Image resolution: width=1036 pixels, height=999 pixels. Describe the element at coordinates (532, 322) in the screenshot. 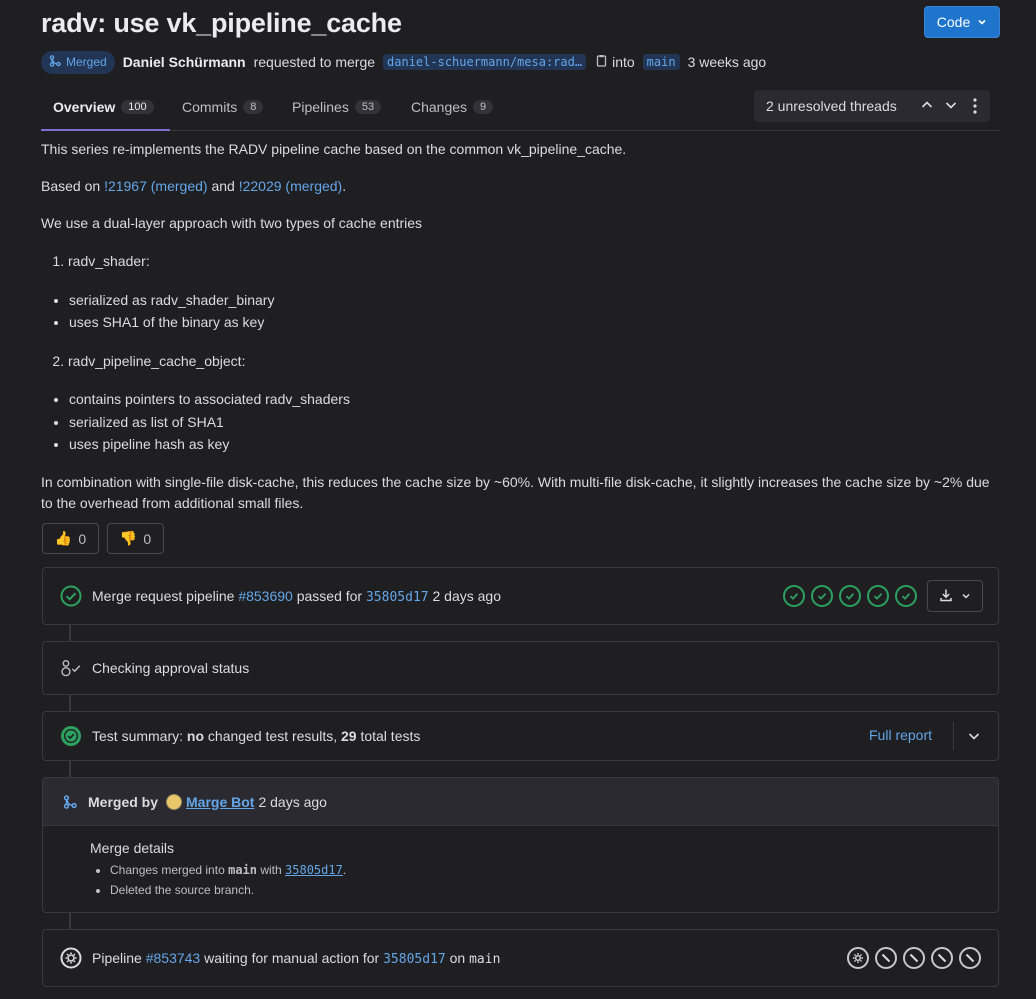

I see `list-item: uses SHA1 of the binary as key` at that location.